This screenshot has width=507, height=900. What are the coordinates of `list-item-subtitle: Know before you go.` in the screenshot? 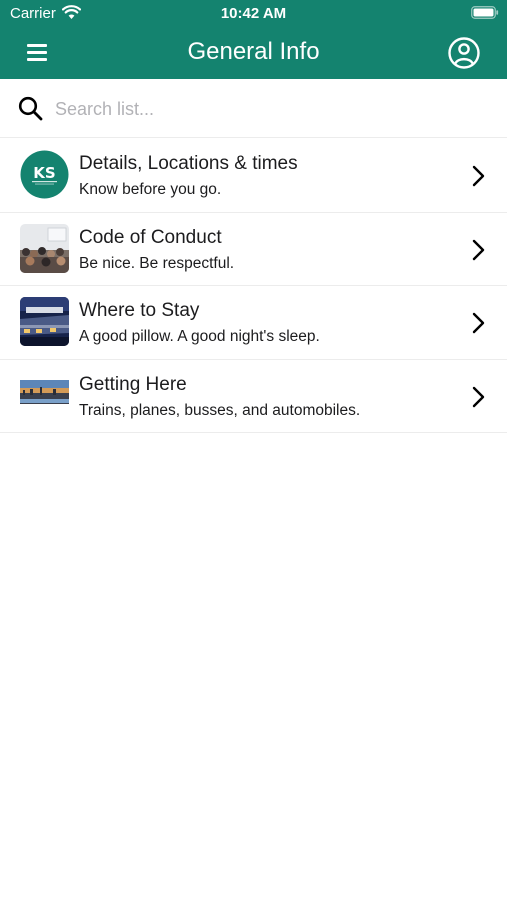 It's located at (150, 189).